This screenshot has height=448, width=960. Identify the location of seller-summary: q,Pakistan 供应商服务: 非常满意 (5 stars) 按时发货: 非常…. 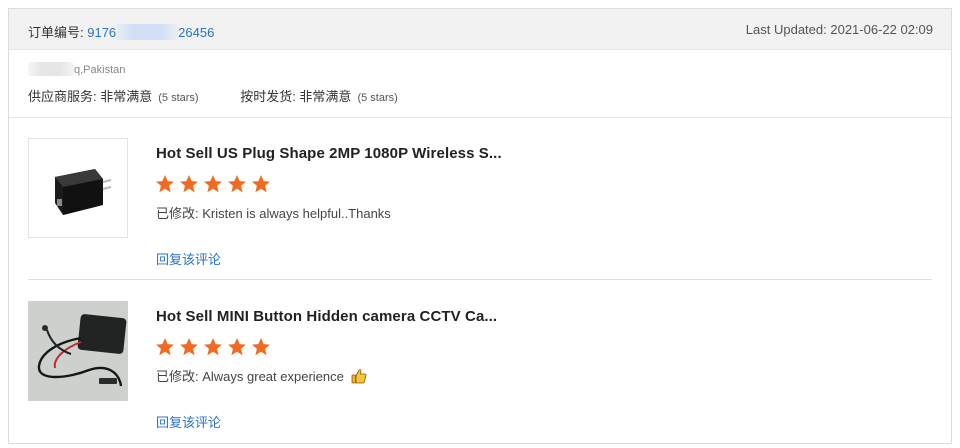
(480, 84).